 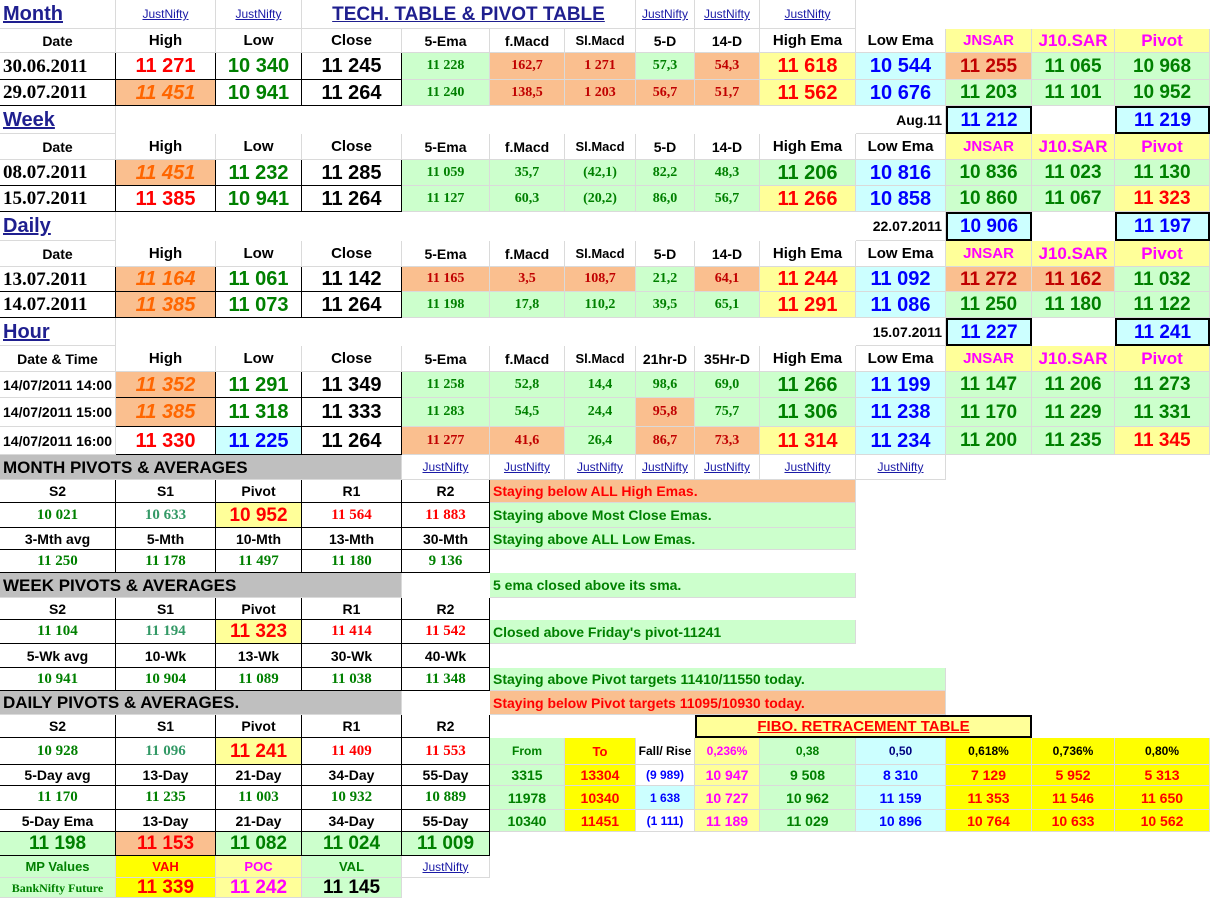 What do you see at coordinates (259, 726) in the screenshot?
I see `pivot-header: Pivot` at bounding box center [259, 726].